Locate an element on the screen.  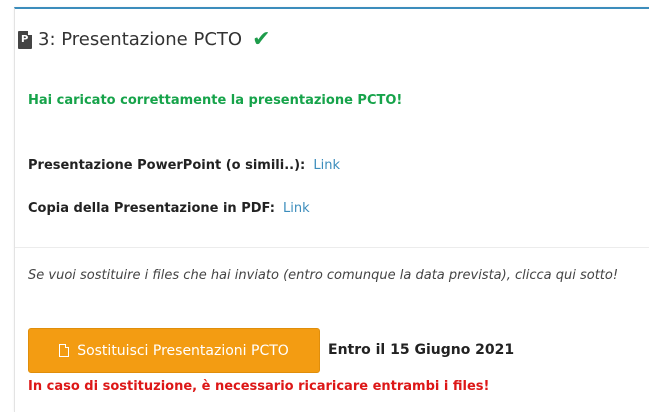
section-divider is located at coordinates (332, 247).